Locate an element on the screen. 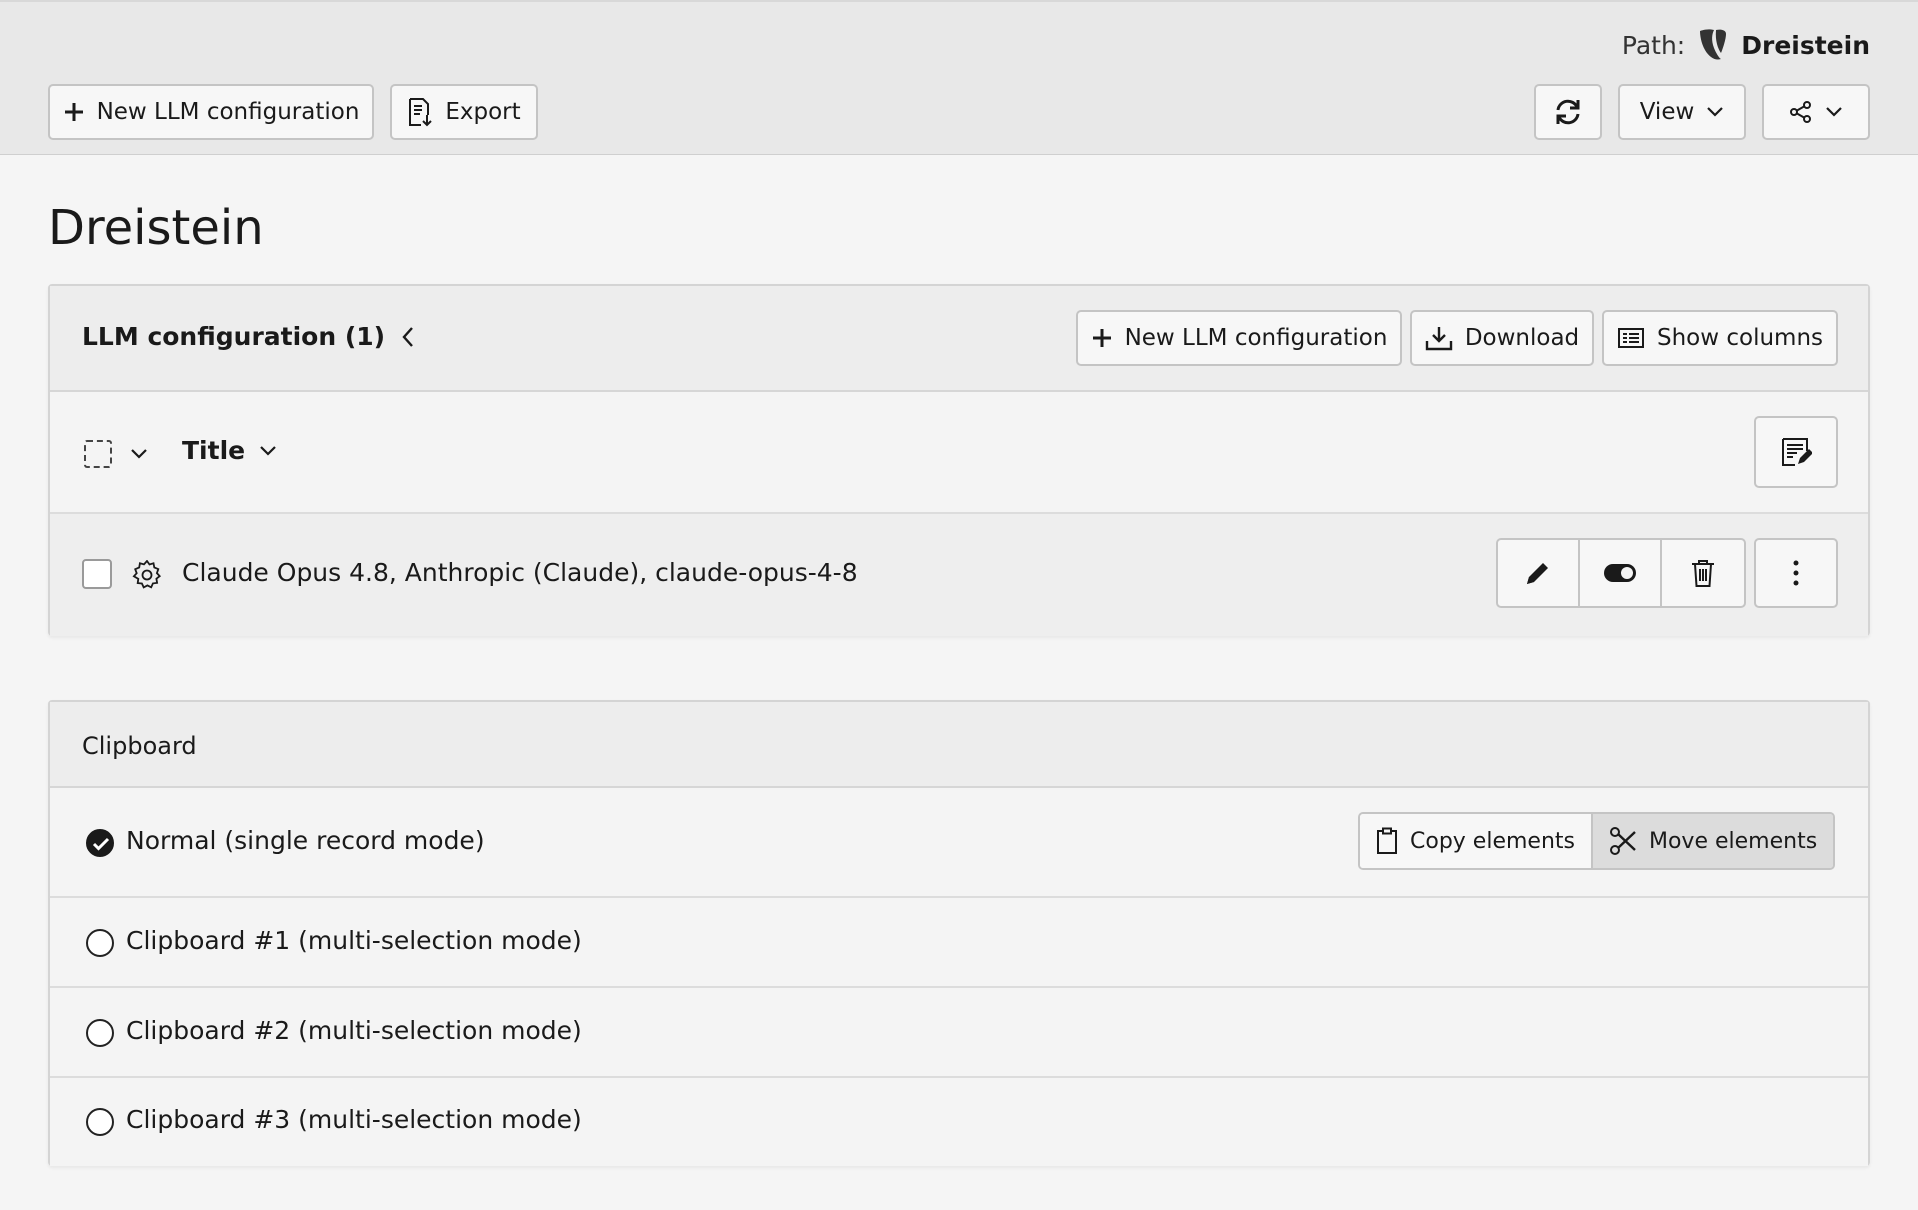  page-title: Dreistein is located at coordinates (156, 228).